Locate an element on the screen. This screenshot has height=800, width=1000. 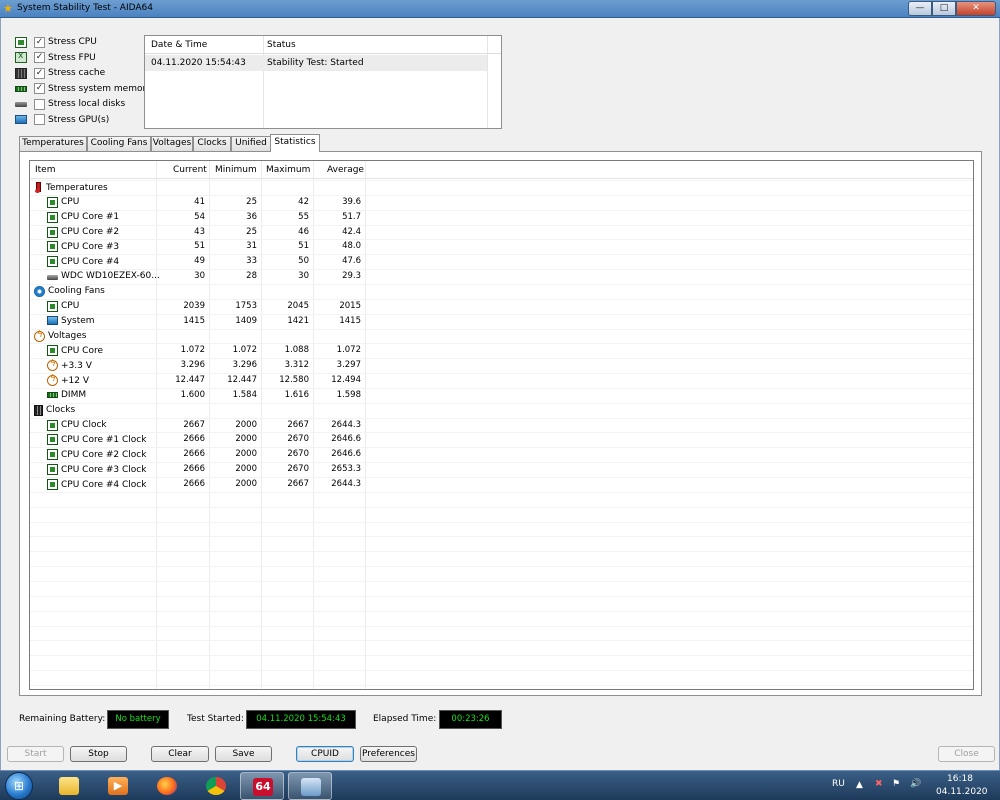
minimum-column-header: Minimum is located at coordinates (236, 170).